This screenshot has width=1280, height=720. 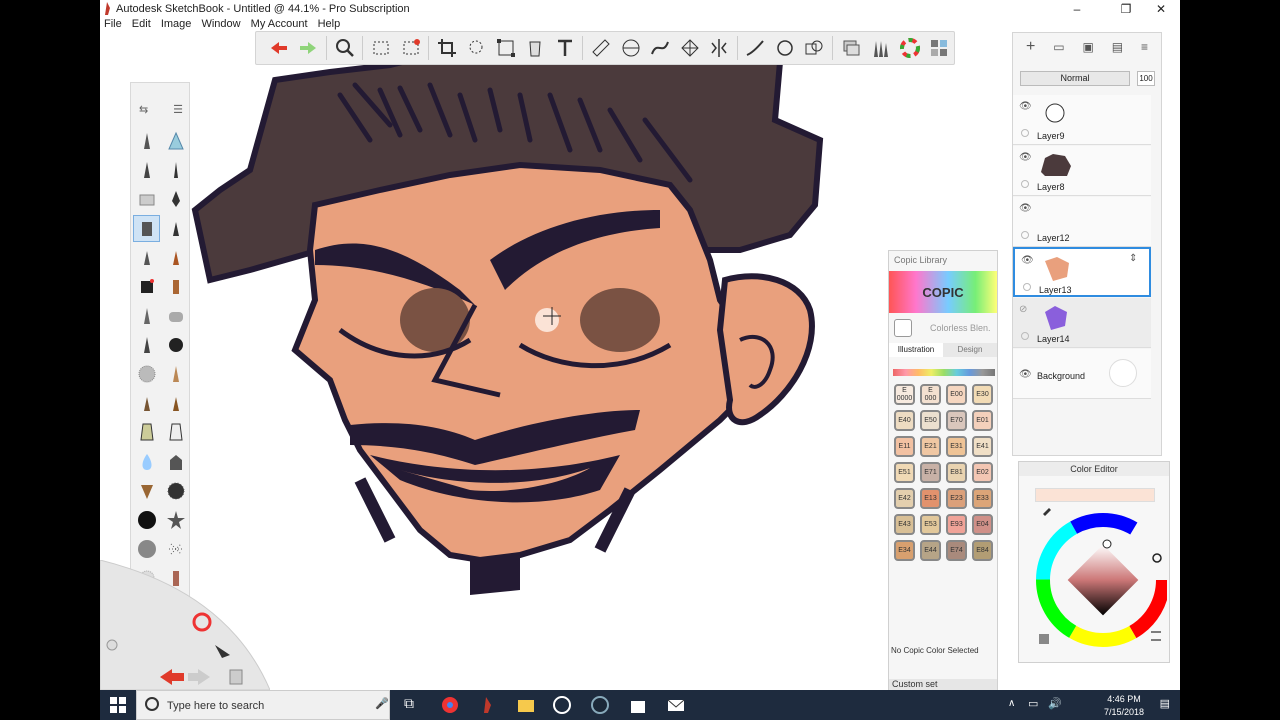 I want to click on copic-swatch: E81, so click(x=959, y=475).